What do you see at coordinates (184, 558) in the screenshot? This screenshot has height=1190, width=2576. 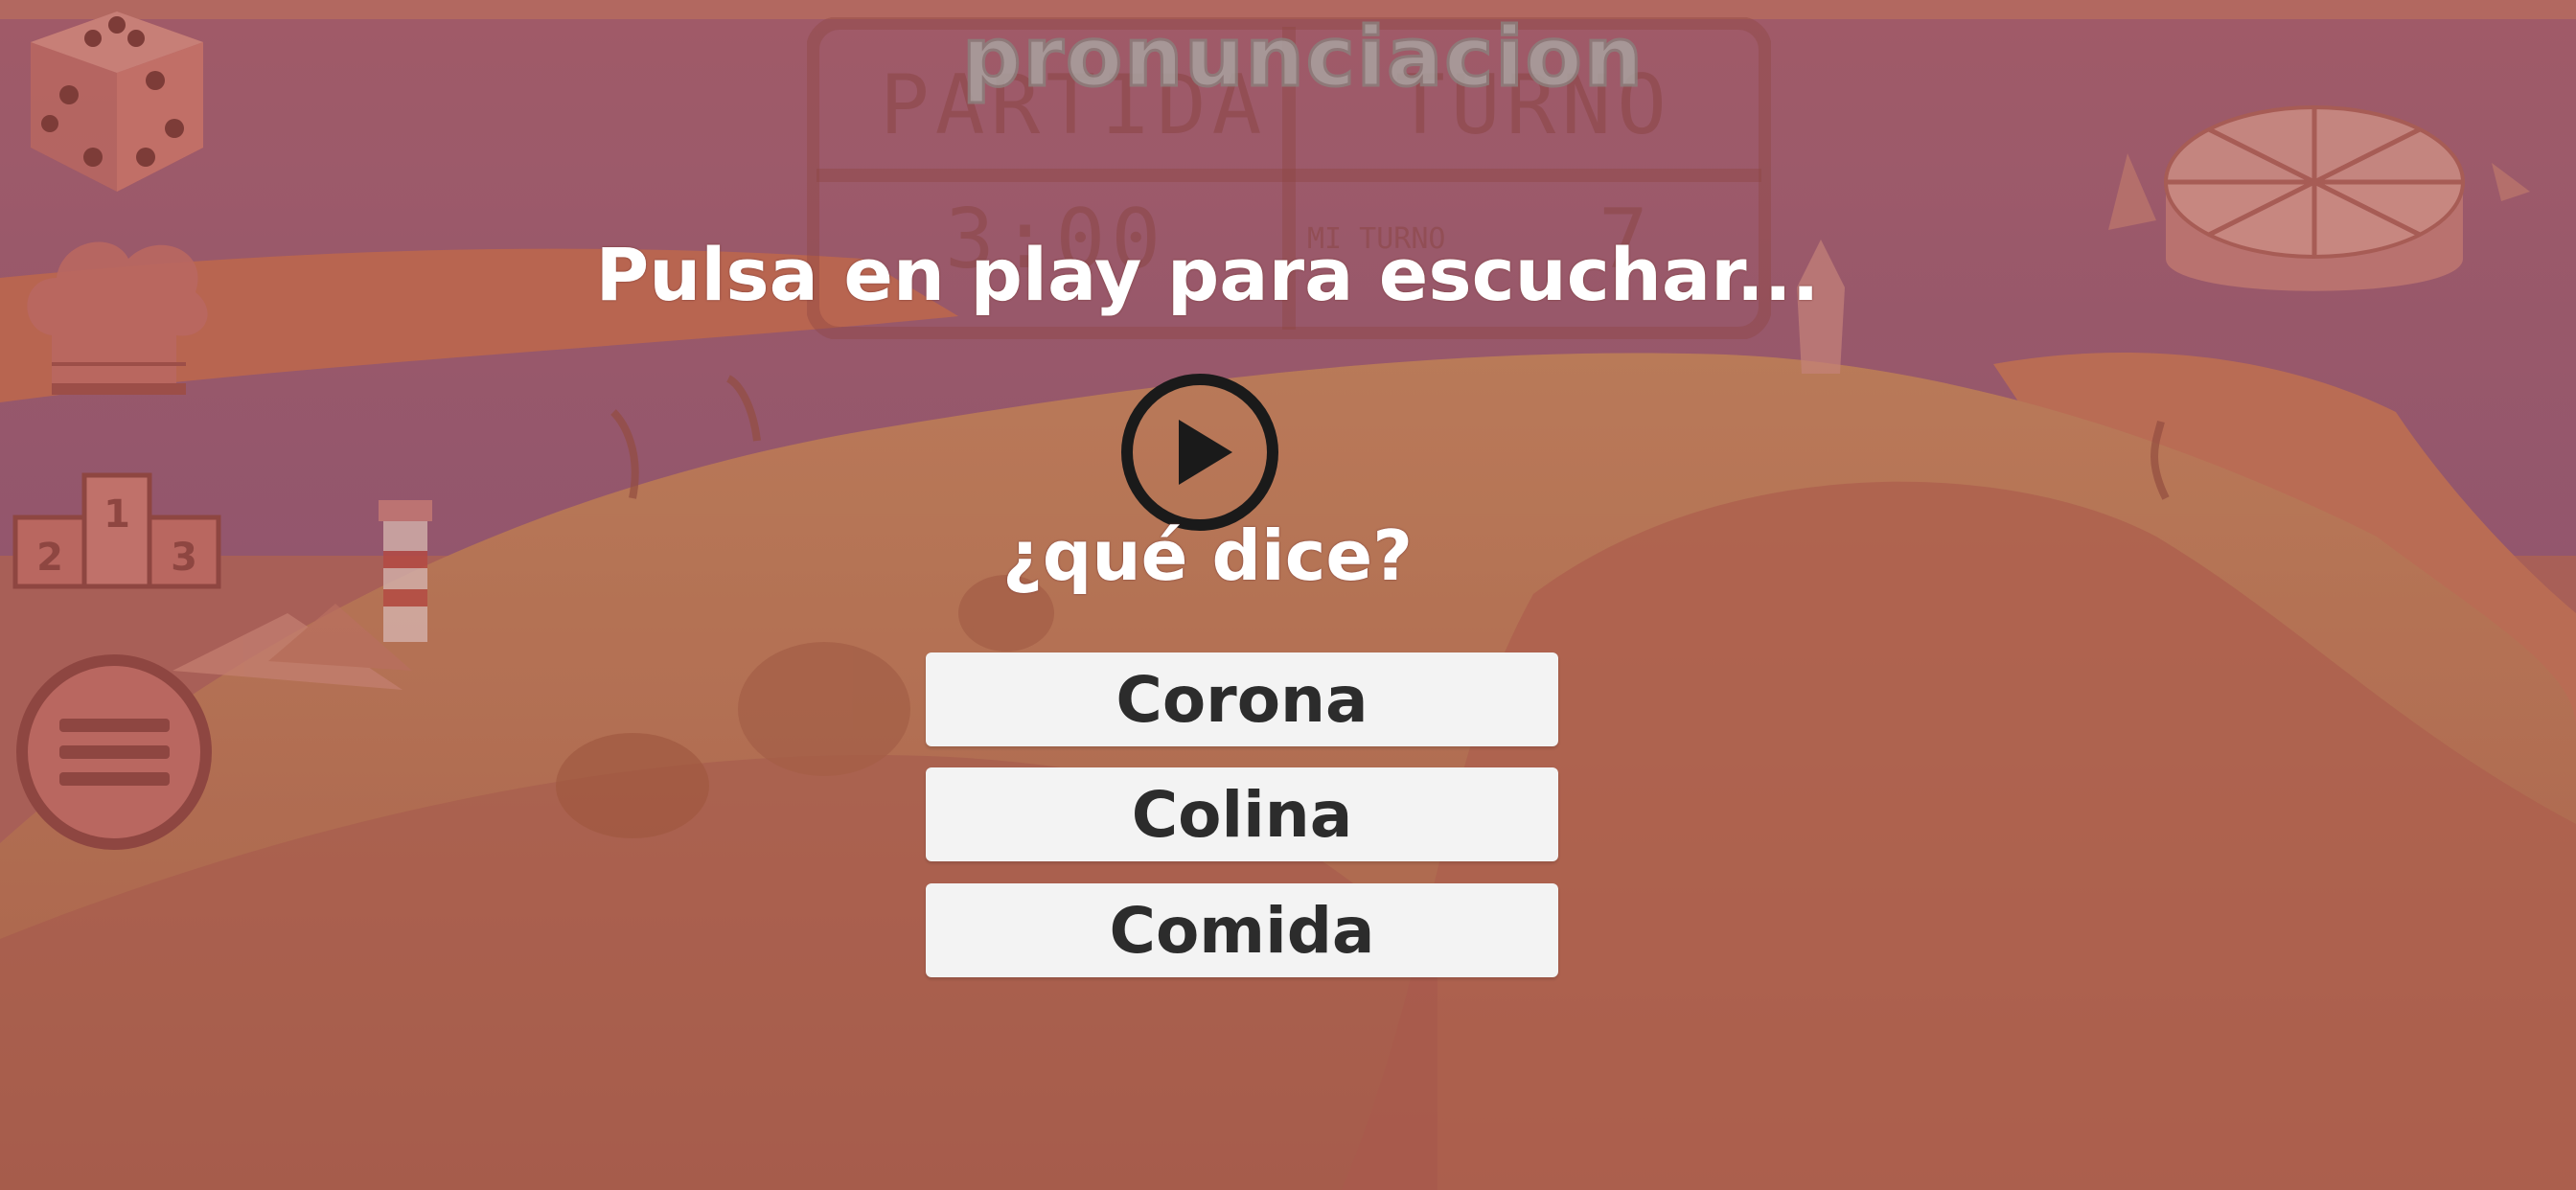 I see `podium-third: 3` at bounding box center [184, 558].